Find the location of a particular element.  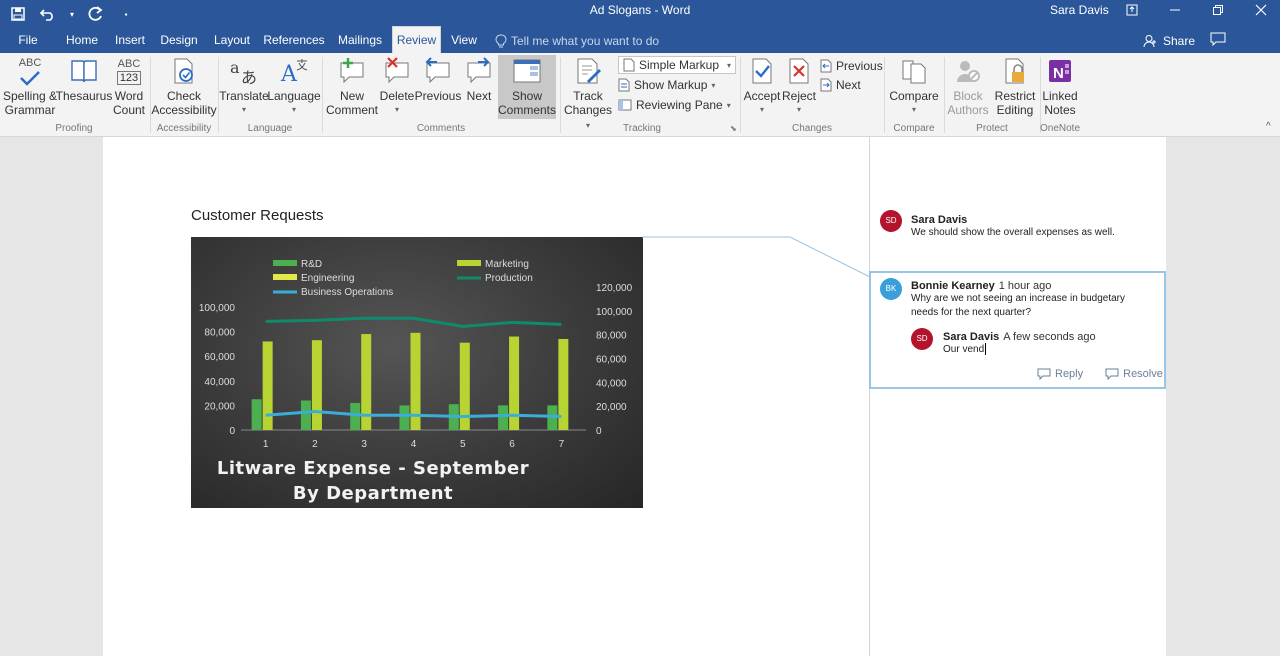

restrict-editing-button: Restrict Editing is located at coordinates (1015, 86).